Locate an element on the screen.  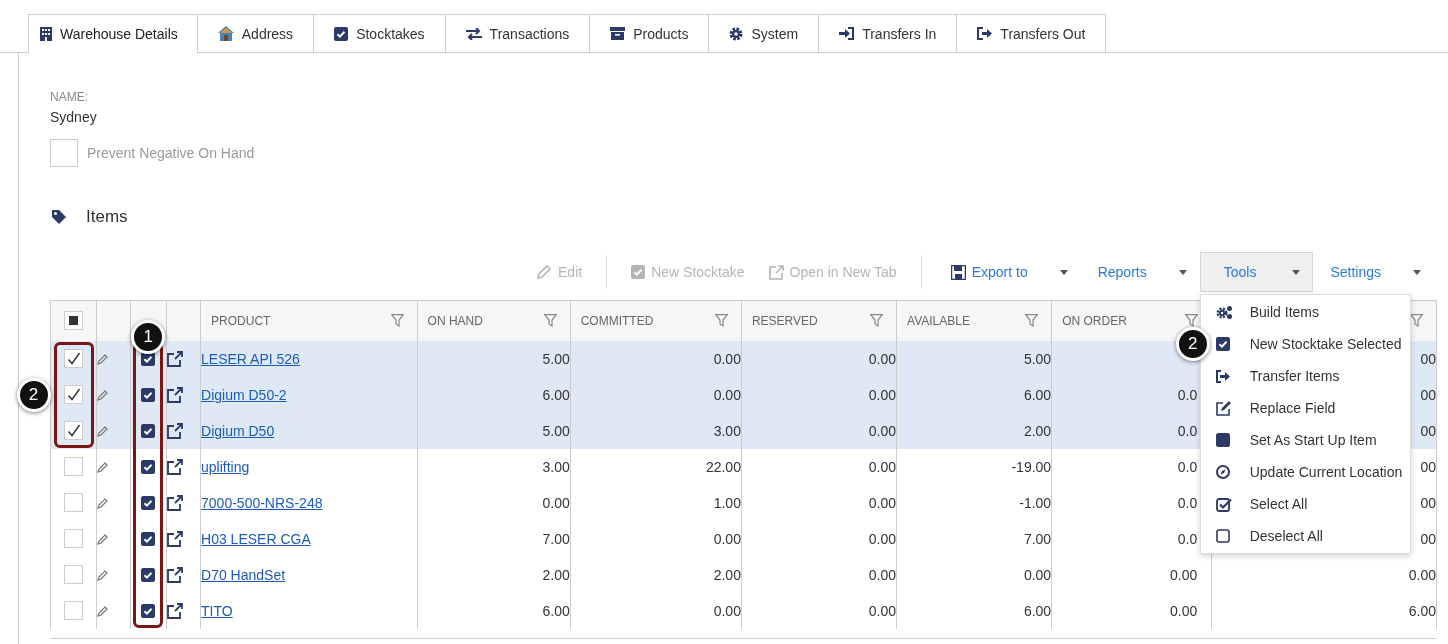
section-title: Items is located at coordinates (107, 217).